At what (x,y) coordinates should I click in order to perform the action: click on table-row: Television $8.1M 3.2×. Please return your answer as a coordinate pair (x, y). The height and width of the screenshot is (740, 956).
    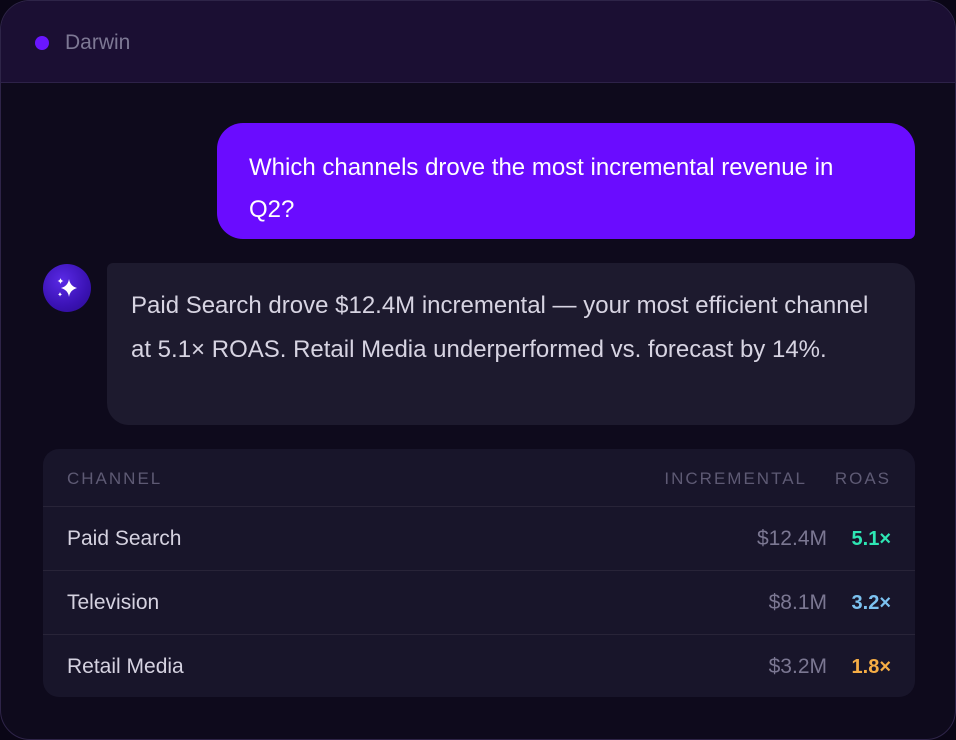
    Looking at the image, I should click on (479, 603).